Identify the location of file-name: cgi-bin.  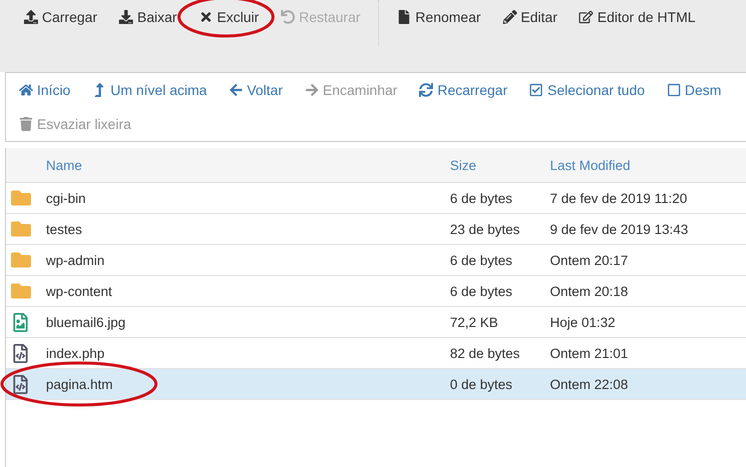
(66, 198).